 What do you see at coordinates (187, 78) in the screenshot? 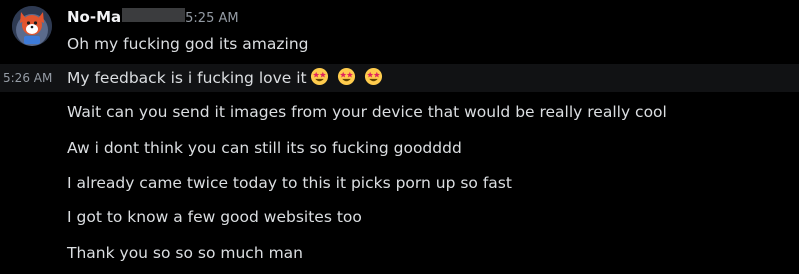
I see `message-text-content: My feedback is i fucking love it` at bounding box center [187, 78].